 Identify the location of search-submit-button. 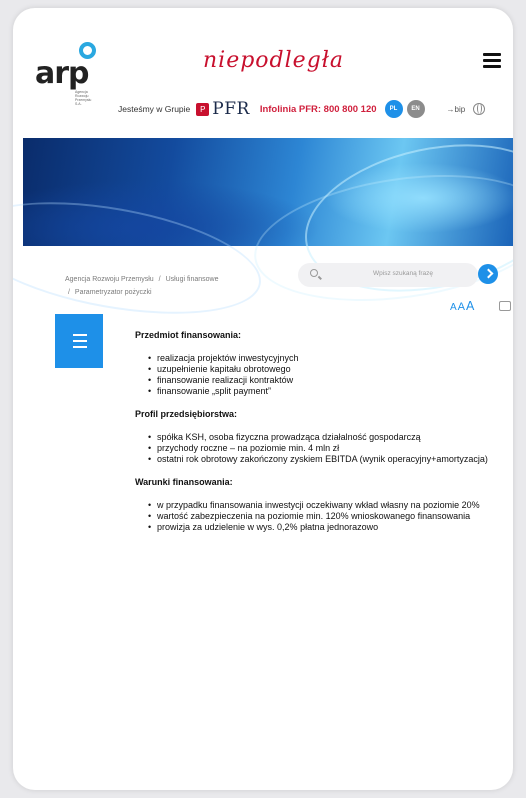
(488, 274).